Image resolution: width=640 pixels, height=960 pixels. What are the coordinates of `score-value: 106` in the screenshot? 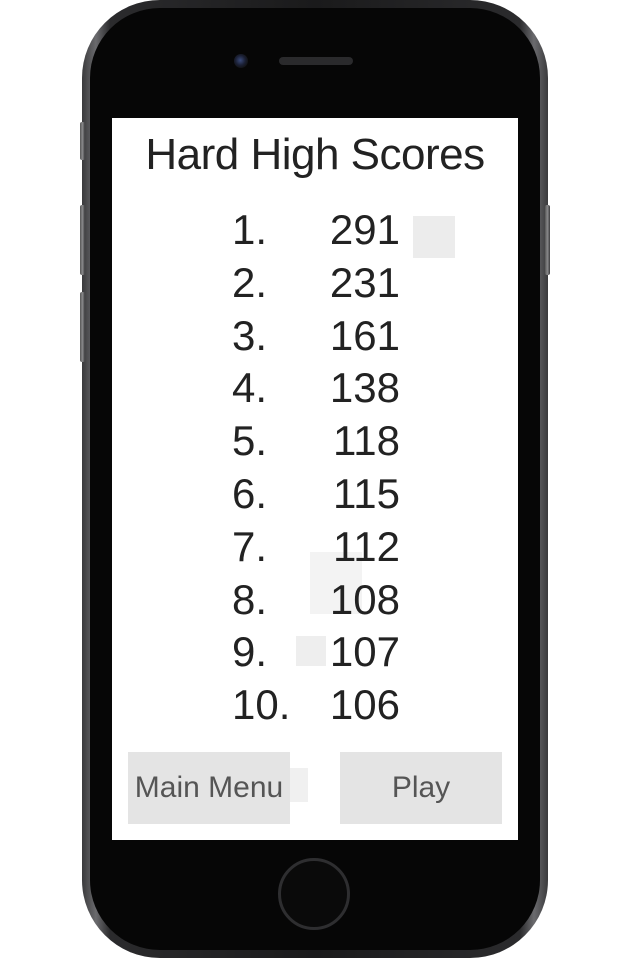 It's located at (364, 705).